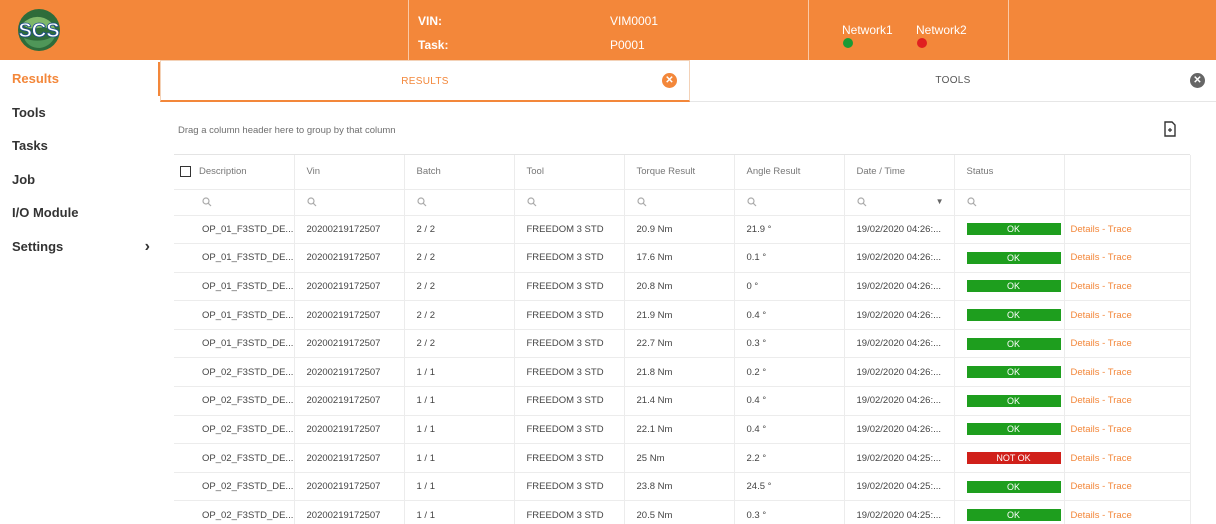 This screenshot has height=524, width=1216. Describe the element at coordinates (1009, 202) in the screenshot. I see `status-filter` at that location.